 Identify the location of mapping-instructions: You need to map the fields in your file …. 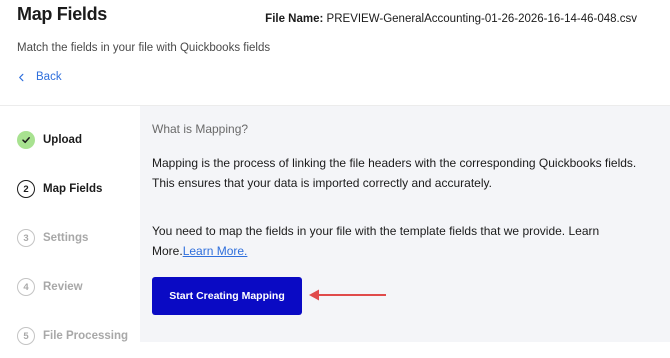
(402, 241).